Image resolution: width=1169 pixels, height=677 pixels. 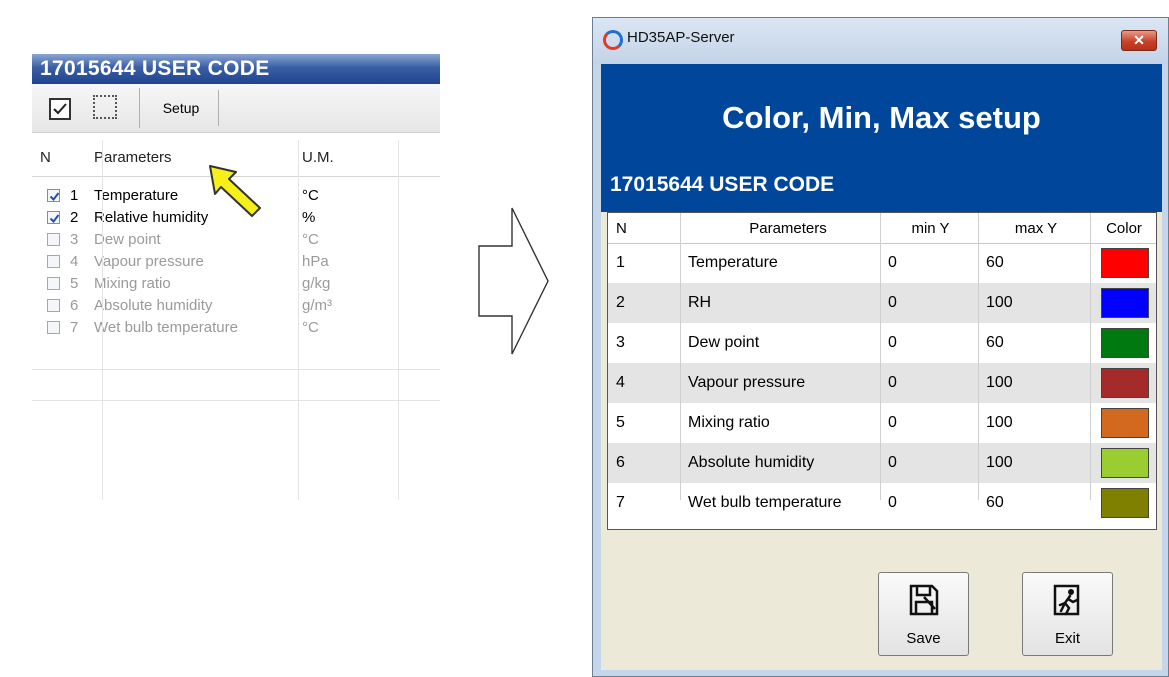 I want to click on toolbar-separator, so click(x=139, y=108).